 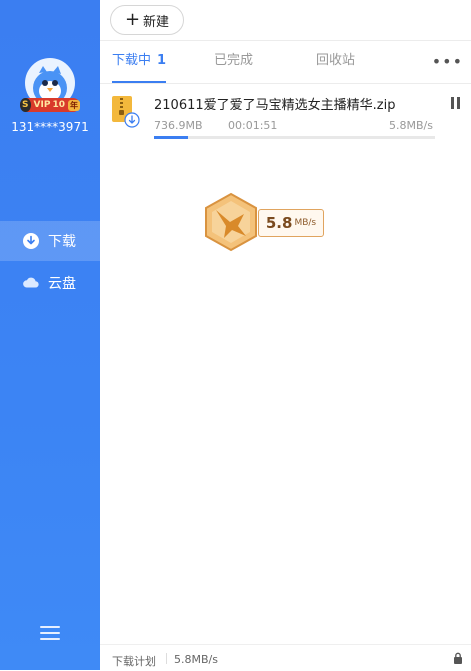 I want to click on sidebar-item-download: 下载, so click(x=50, y=241).